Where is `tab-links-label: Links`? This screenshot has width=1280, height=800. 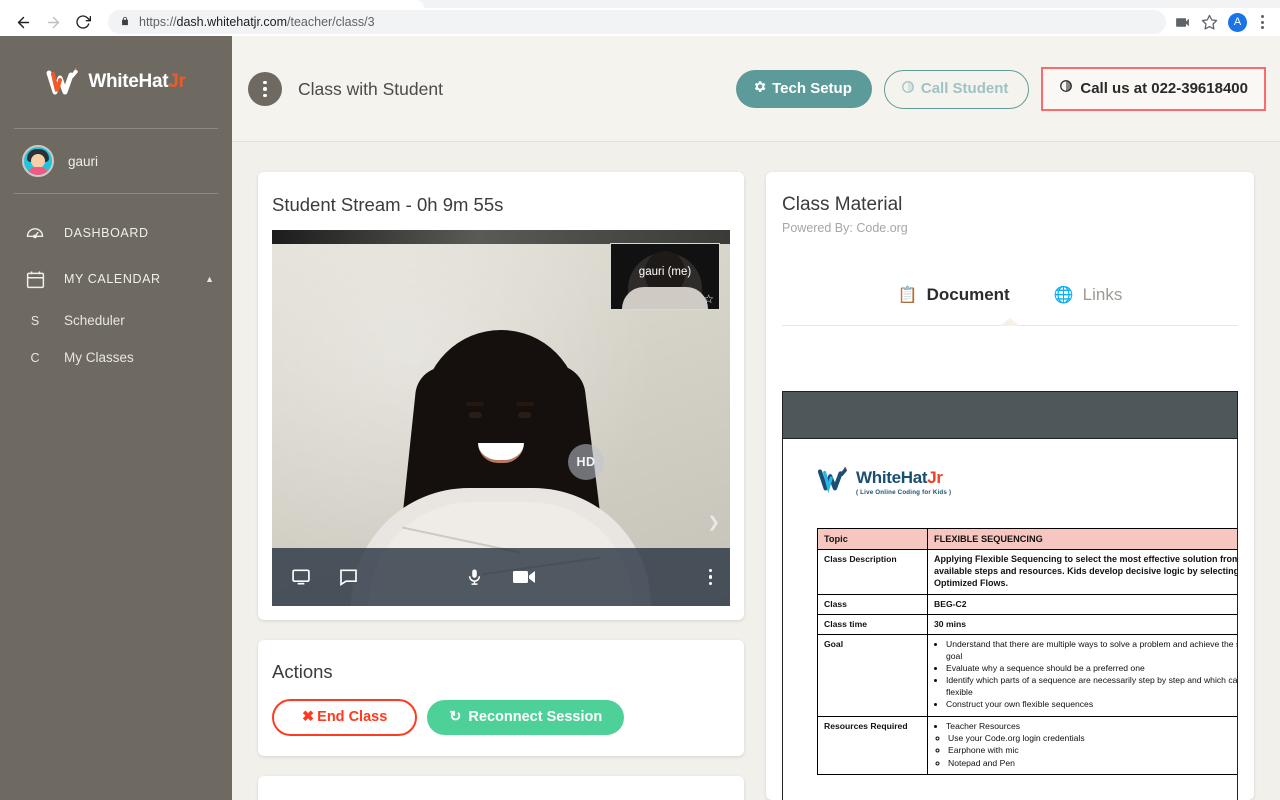
tab-links-label: Links is located at coordinates (1102, 294).